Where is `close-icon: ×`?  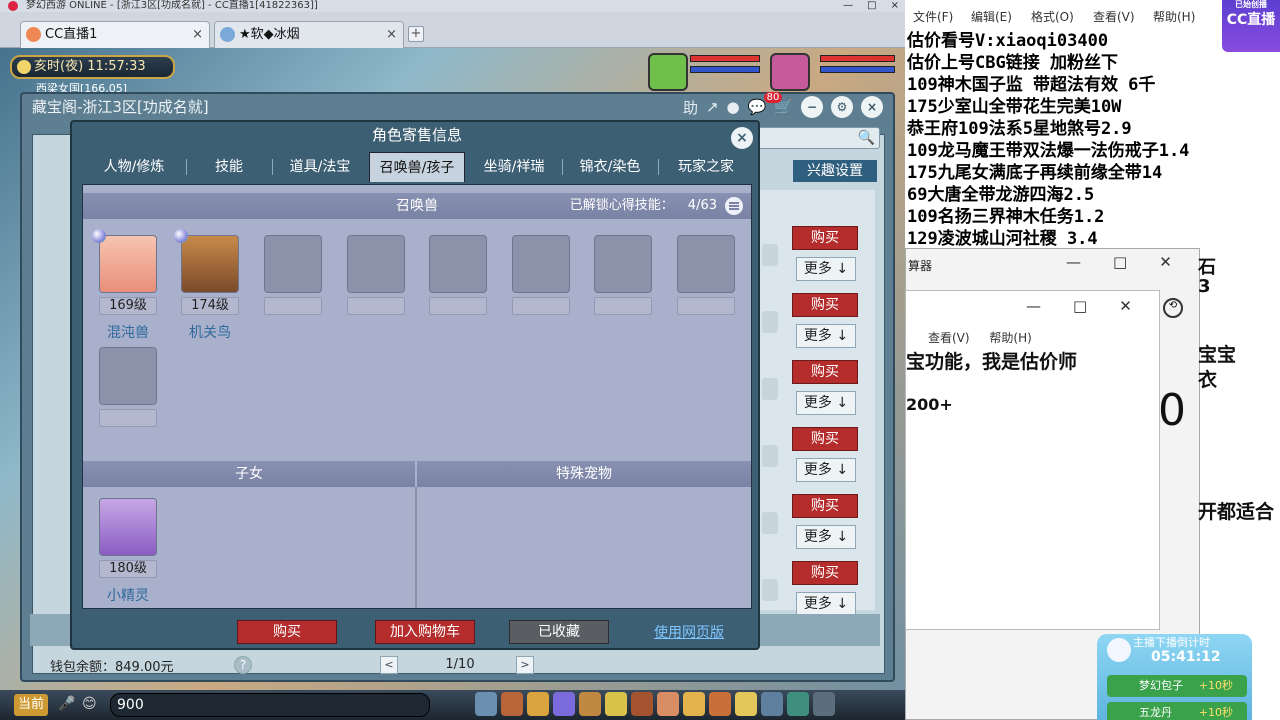
close-icon: × is located at coordinates (895, 6).